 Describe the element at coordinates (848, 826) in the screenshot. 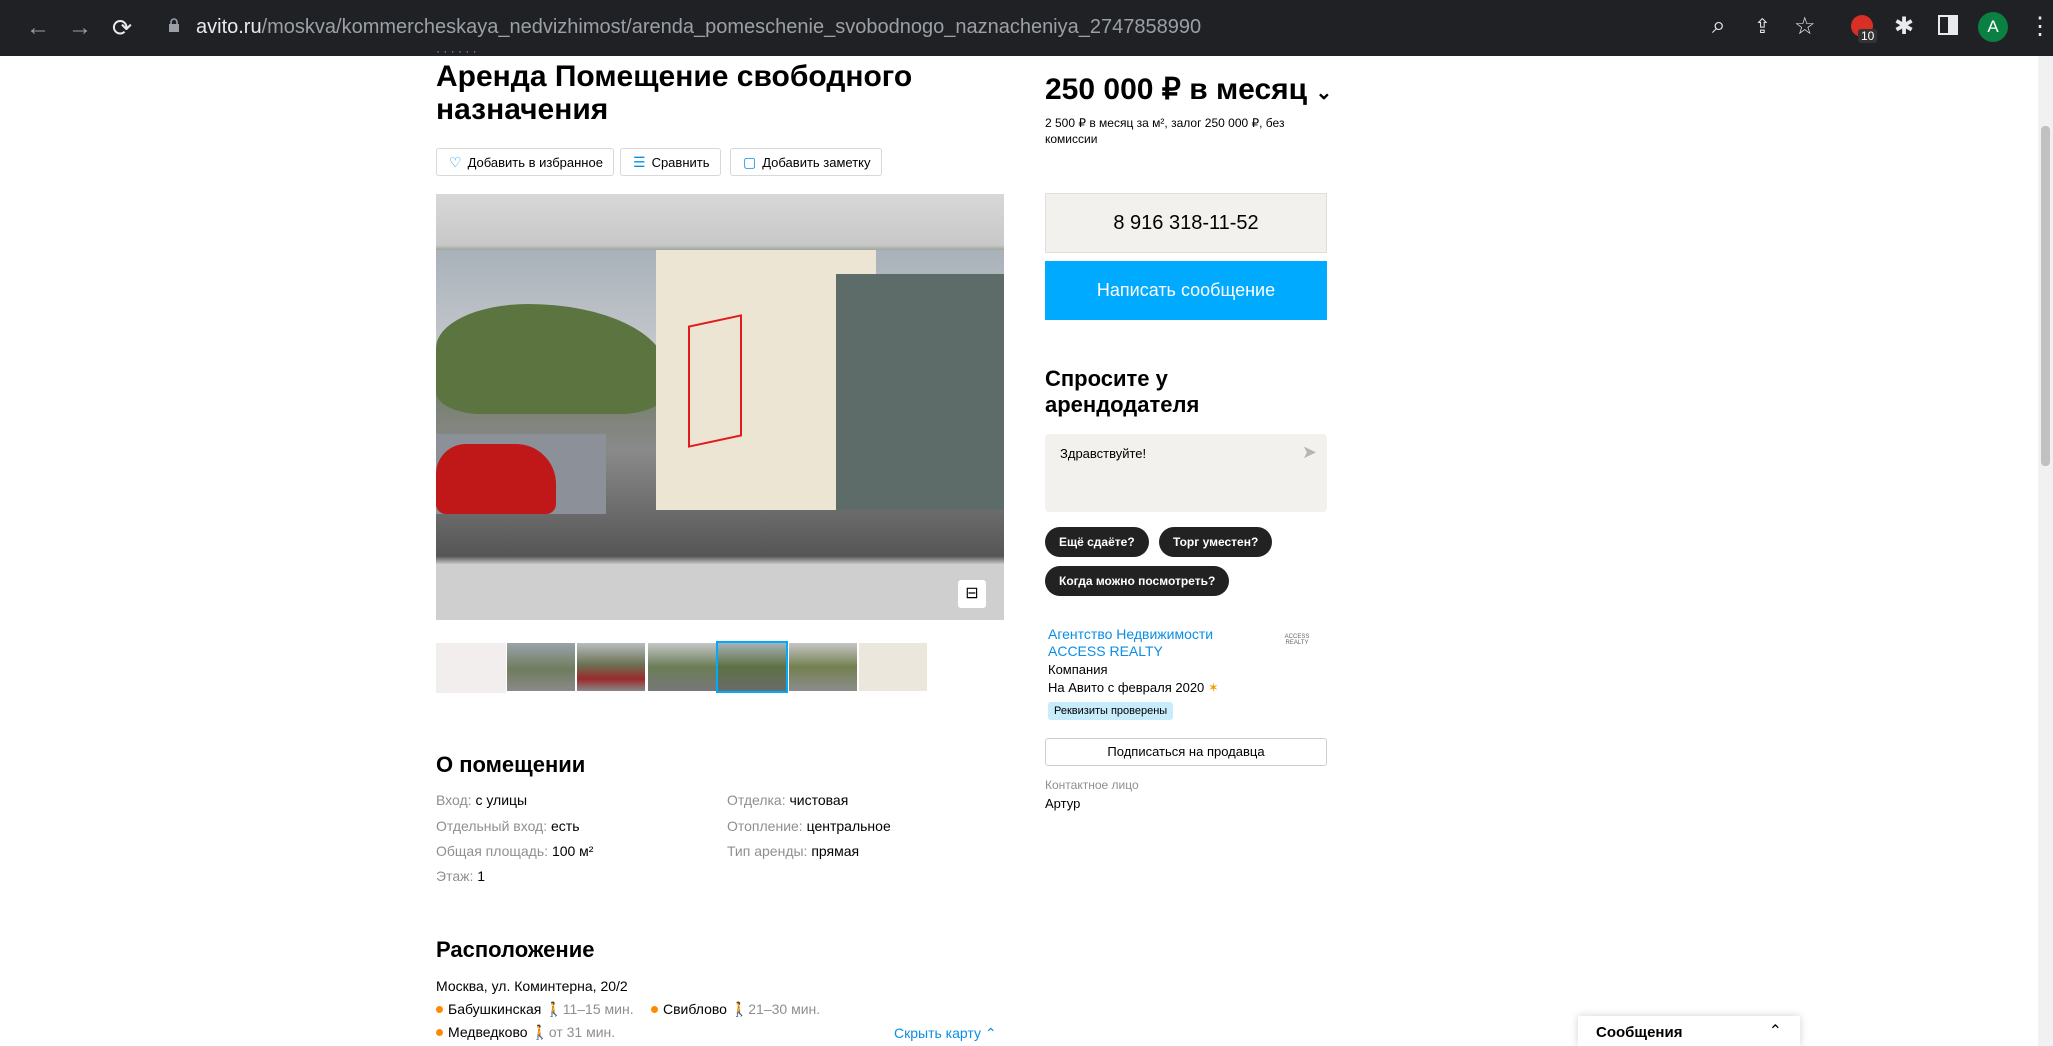

I see `param-value: центральное` at that location.